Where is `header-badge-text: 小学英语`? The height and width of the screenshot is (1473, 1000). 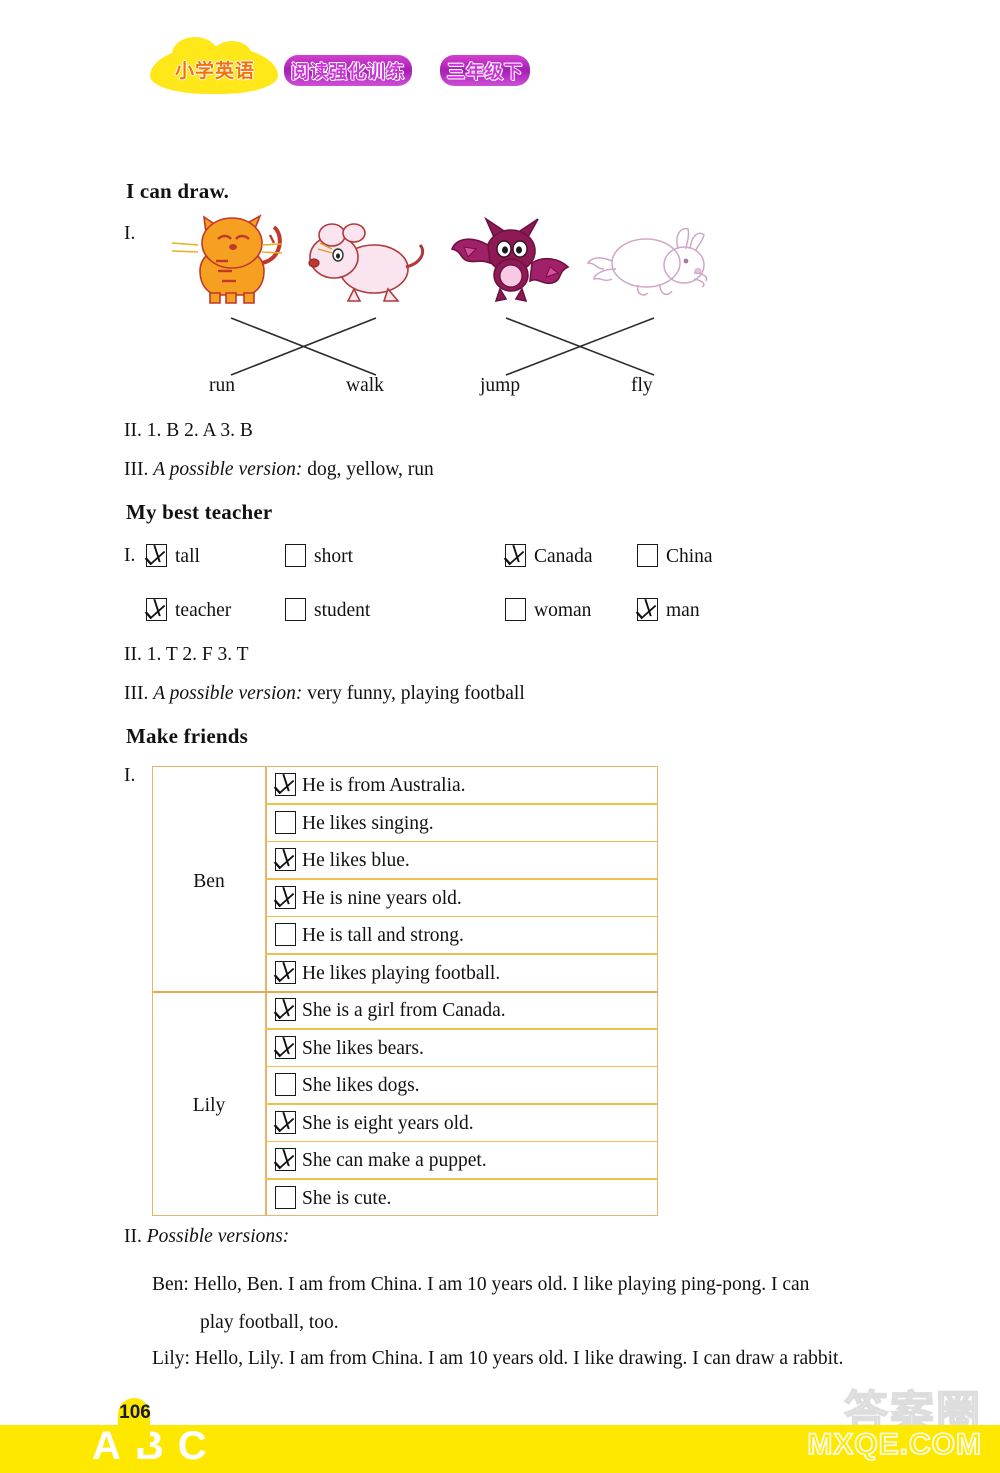
header-badge-text: 小学英语 is located at coordinates (214, 71).